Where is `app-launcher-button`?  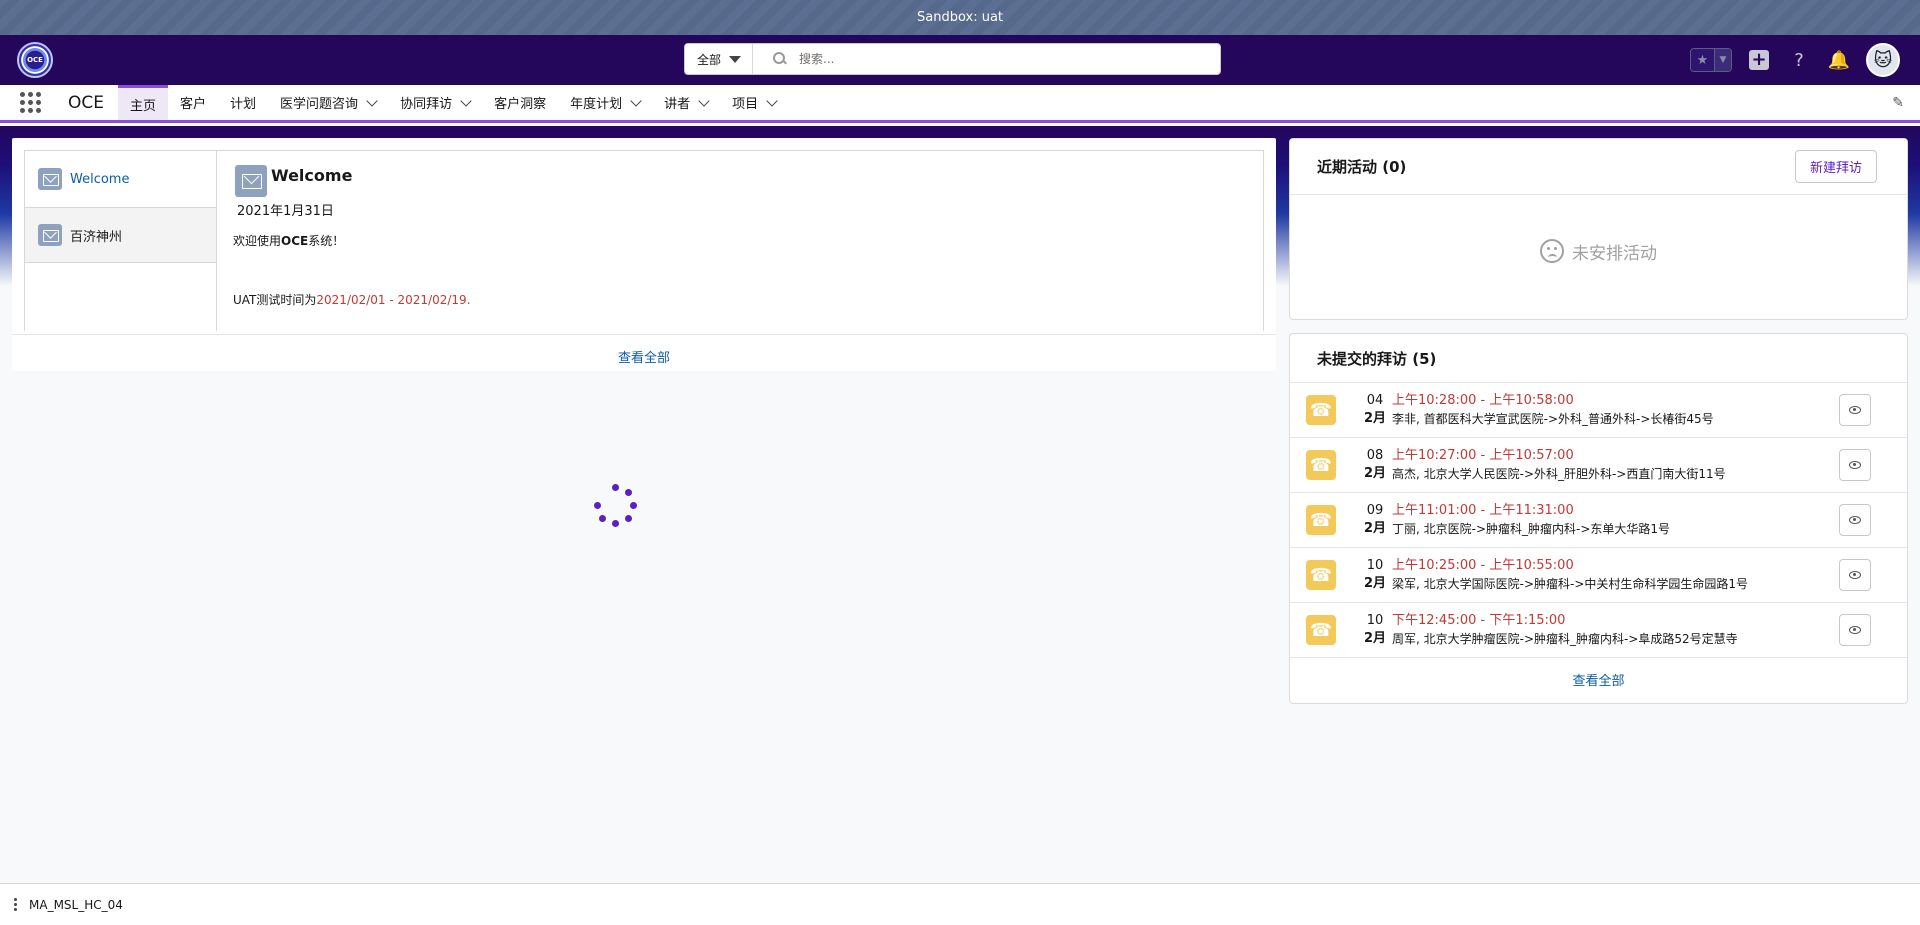
app-launcher-button is located at coordinates (30, 102).